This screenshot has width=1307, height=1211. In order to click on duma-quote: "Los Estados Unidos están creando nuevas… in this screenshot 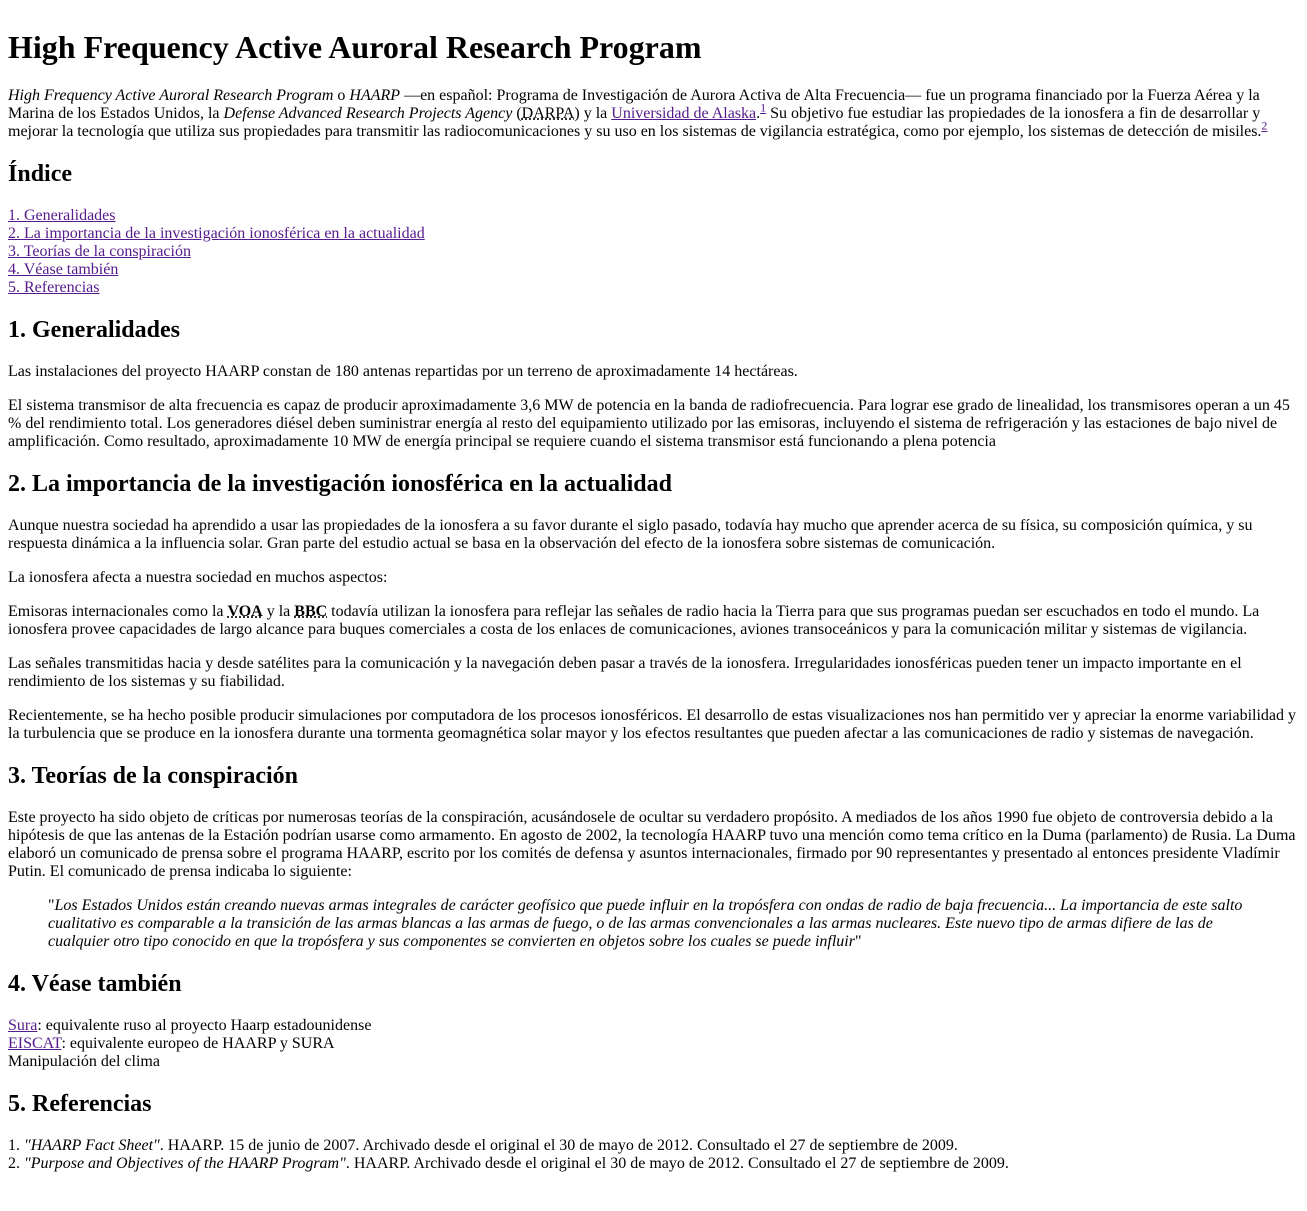, I will do `click(645, 923)`.